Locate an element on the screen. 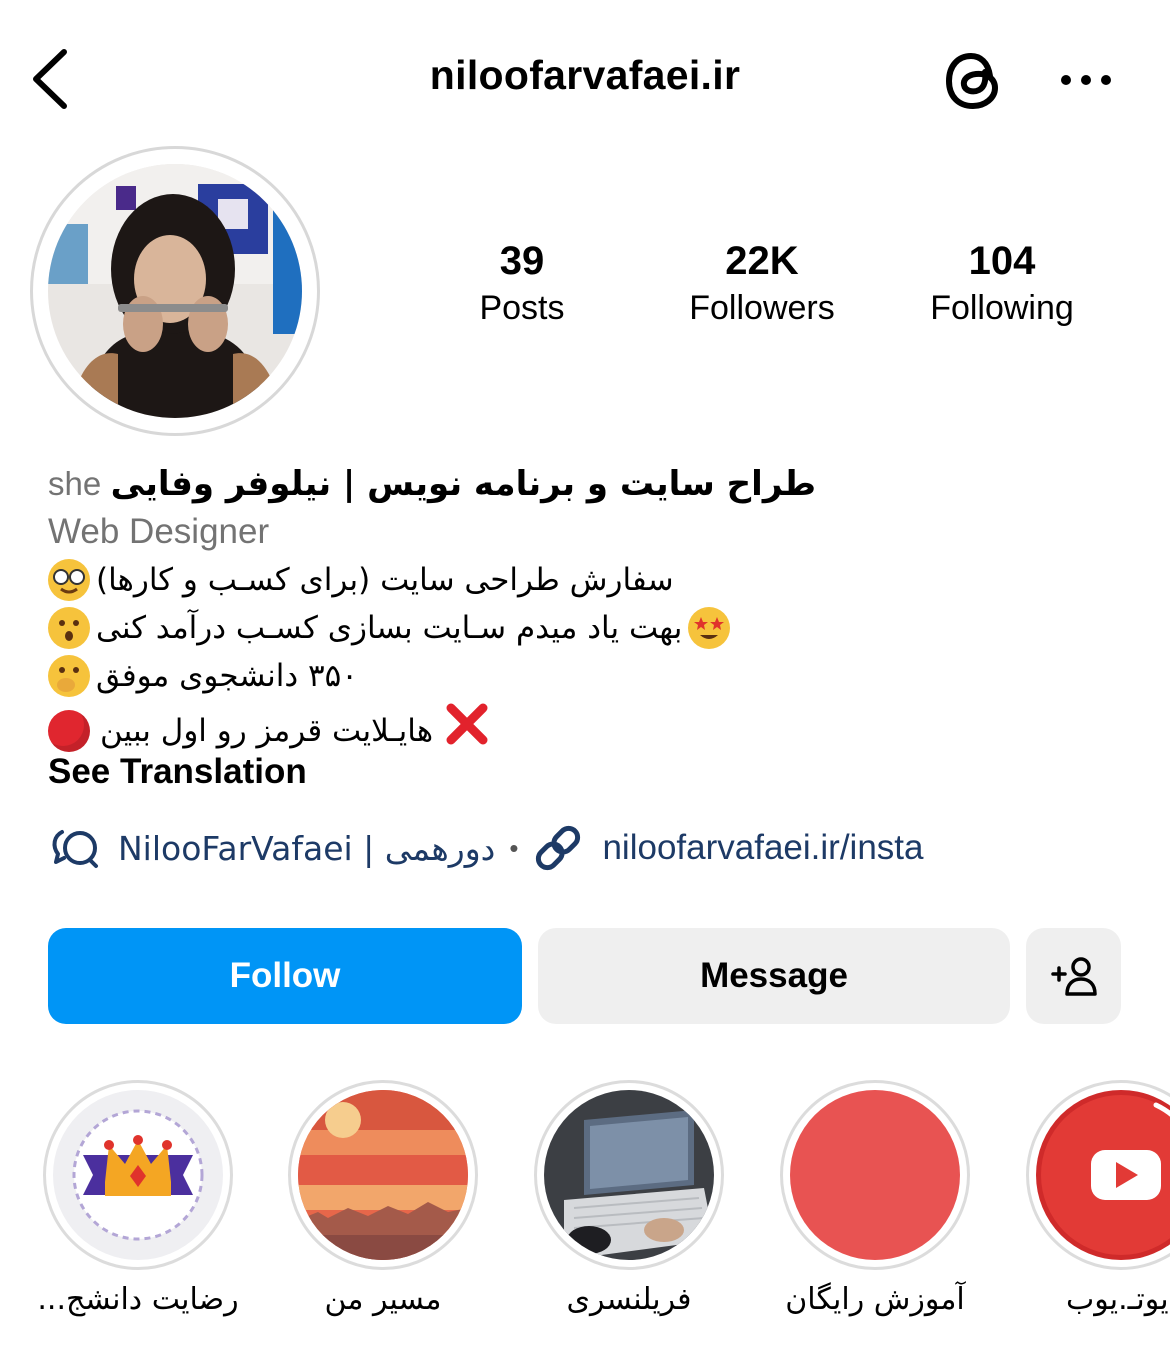  message-button: Message is located at coordinates (774, 976).